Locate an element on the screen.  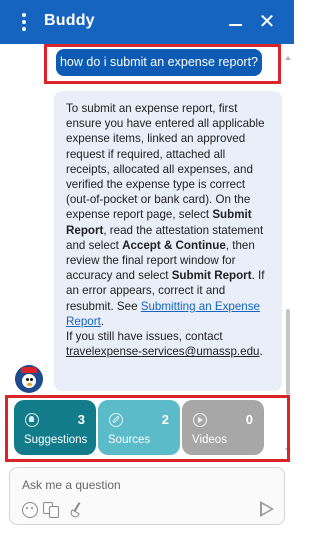
bot-text-bold: Submit Report is located at coordinates (211, 276).